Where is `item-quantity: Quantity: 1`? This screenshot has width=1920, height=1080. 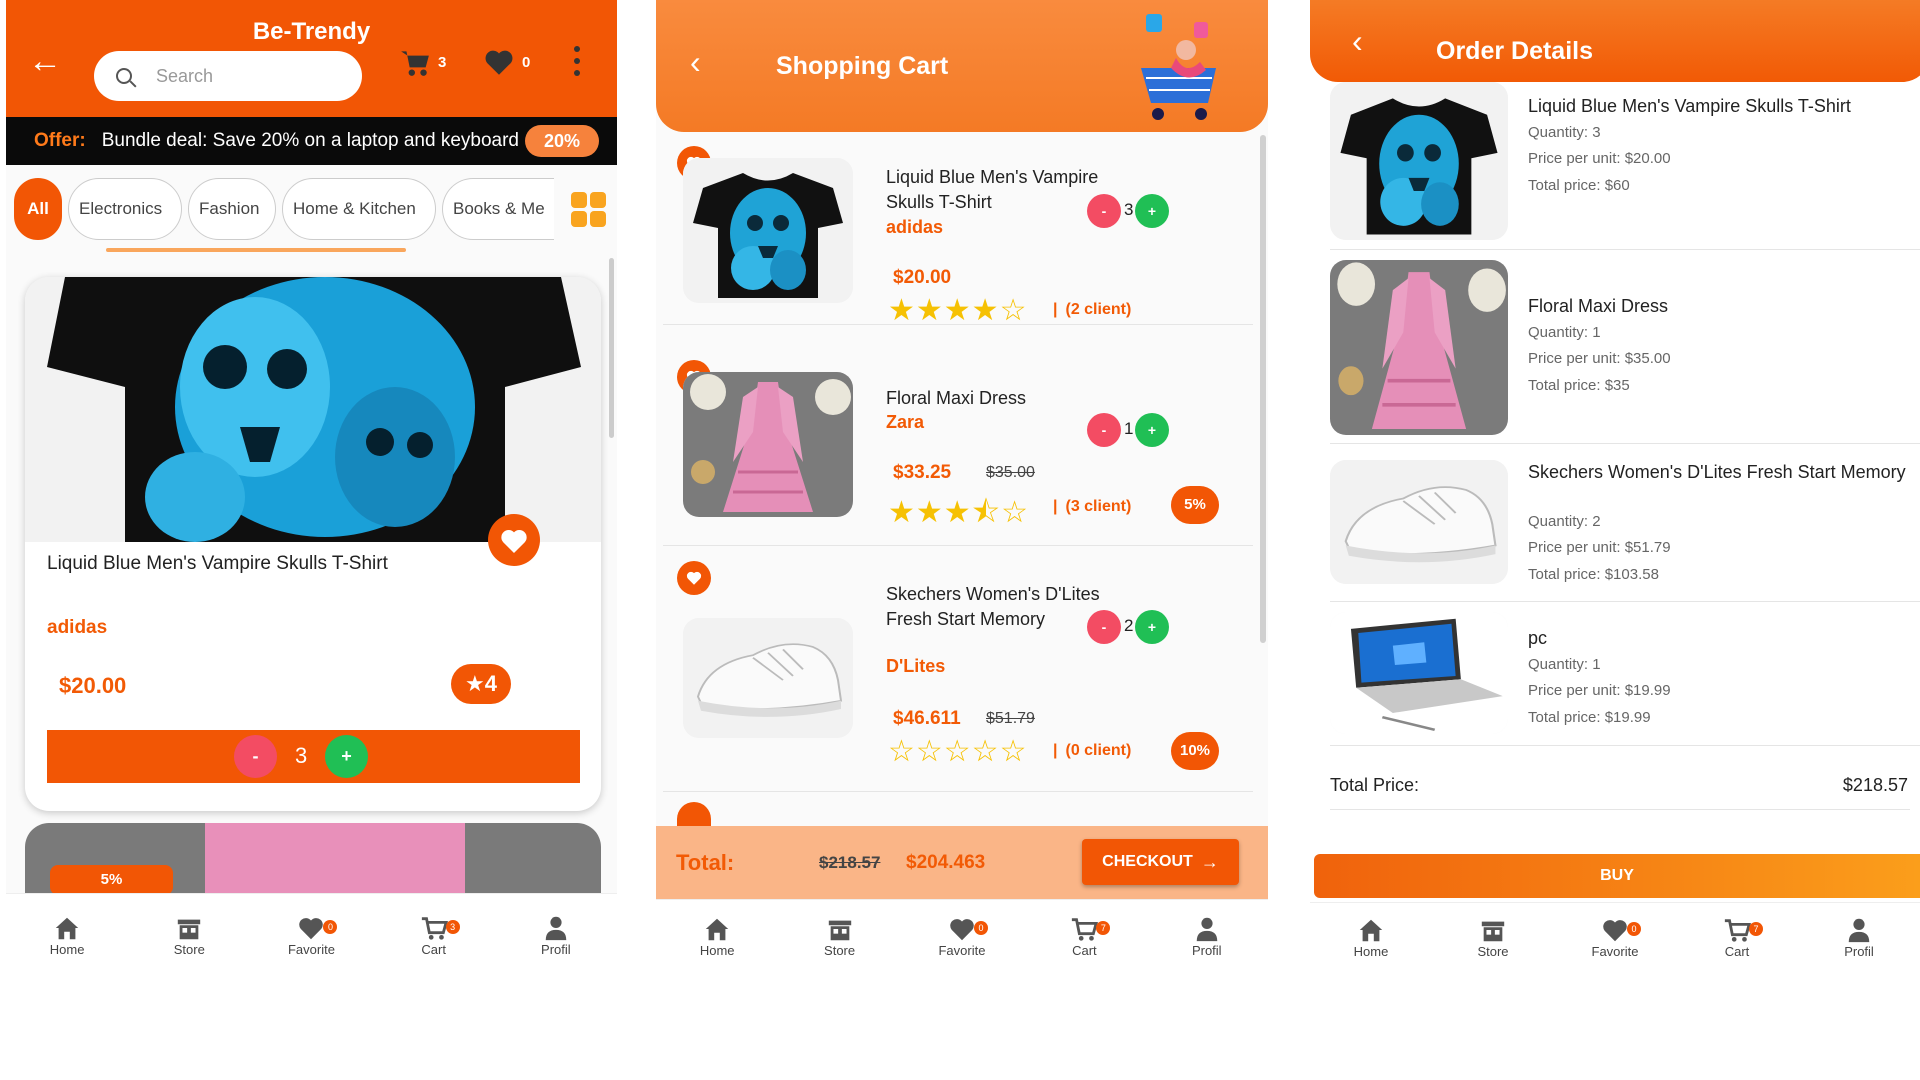
item-quantity: Quantity: 1 is located at coordinates (1564, 332).